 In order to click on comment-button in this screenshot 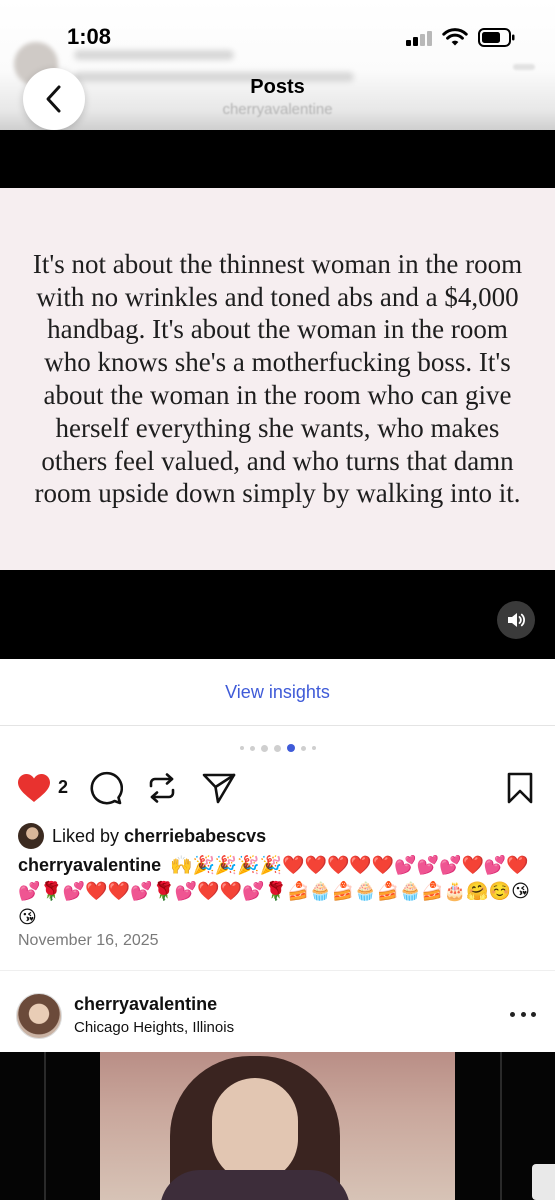, I will do `click(106, 788)`.